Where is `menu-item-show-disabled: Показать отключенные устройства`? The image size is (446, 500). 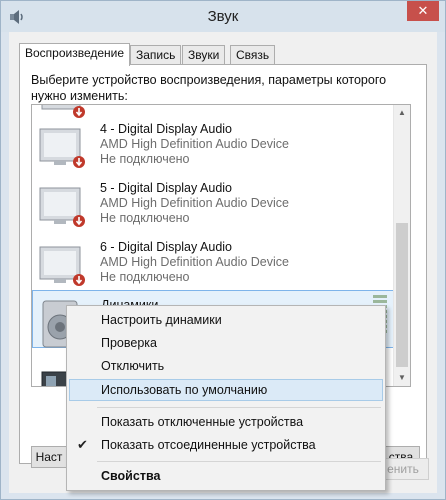 menu-item-show-disabled: Показать отключенные устройства is located at coordinates (226, 422).